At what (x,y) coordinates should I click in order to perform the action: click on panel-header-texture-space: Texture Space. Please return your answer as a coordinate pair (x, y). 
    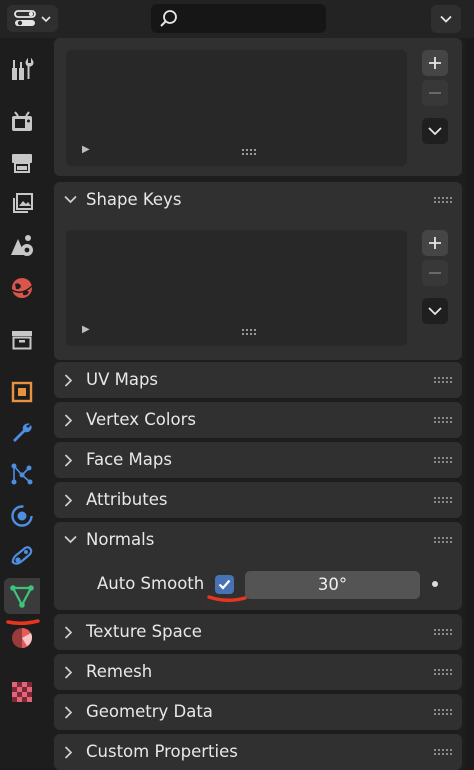
    Looking at the image, I should click on (258, 632).